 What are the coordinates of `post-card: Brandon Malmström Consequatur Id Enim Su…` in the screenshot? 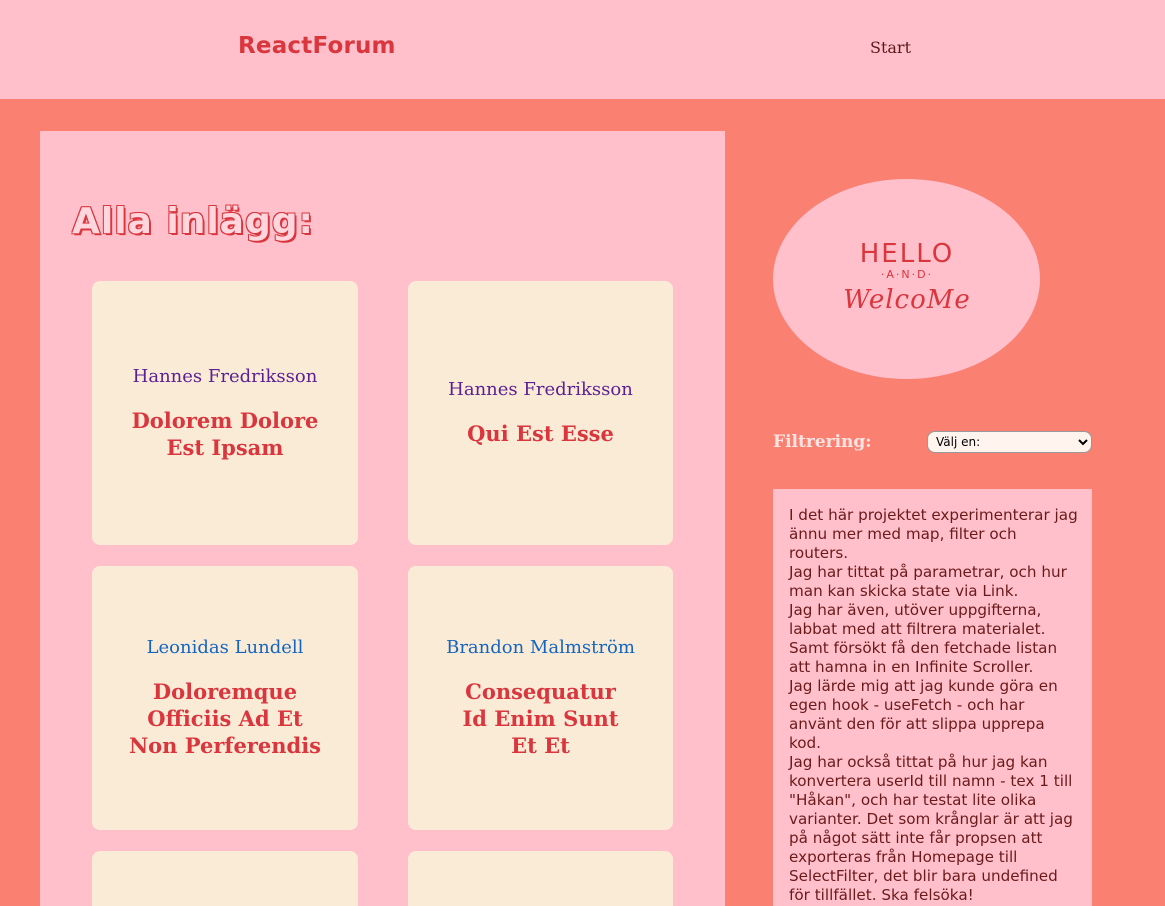 It's located at (540, 698).